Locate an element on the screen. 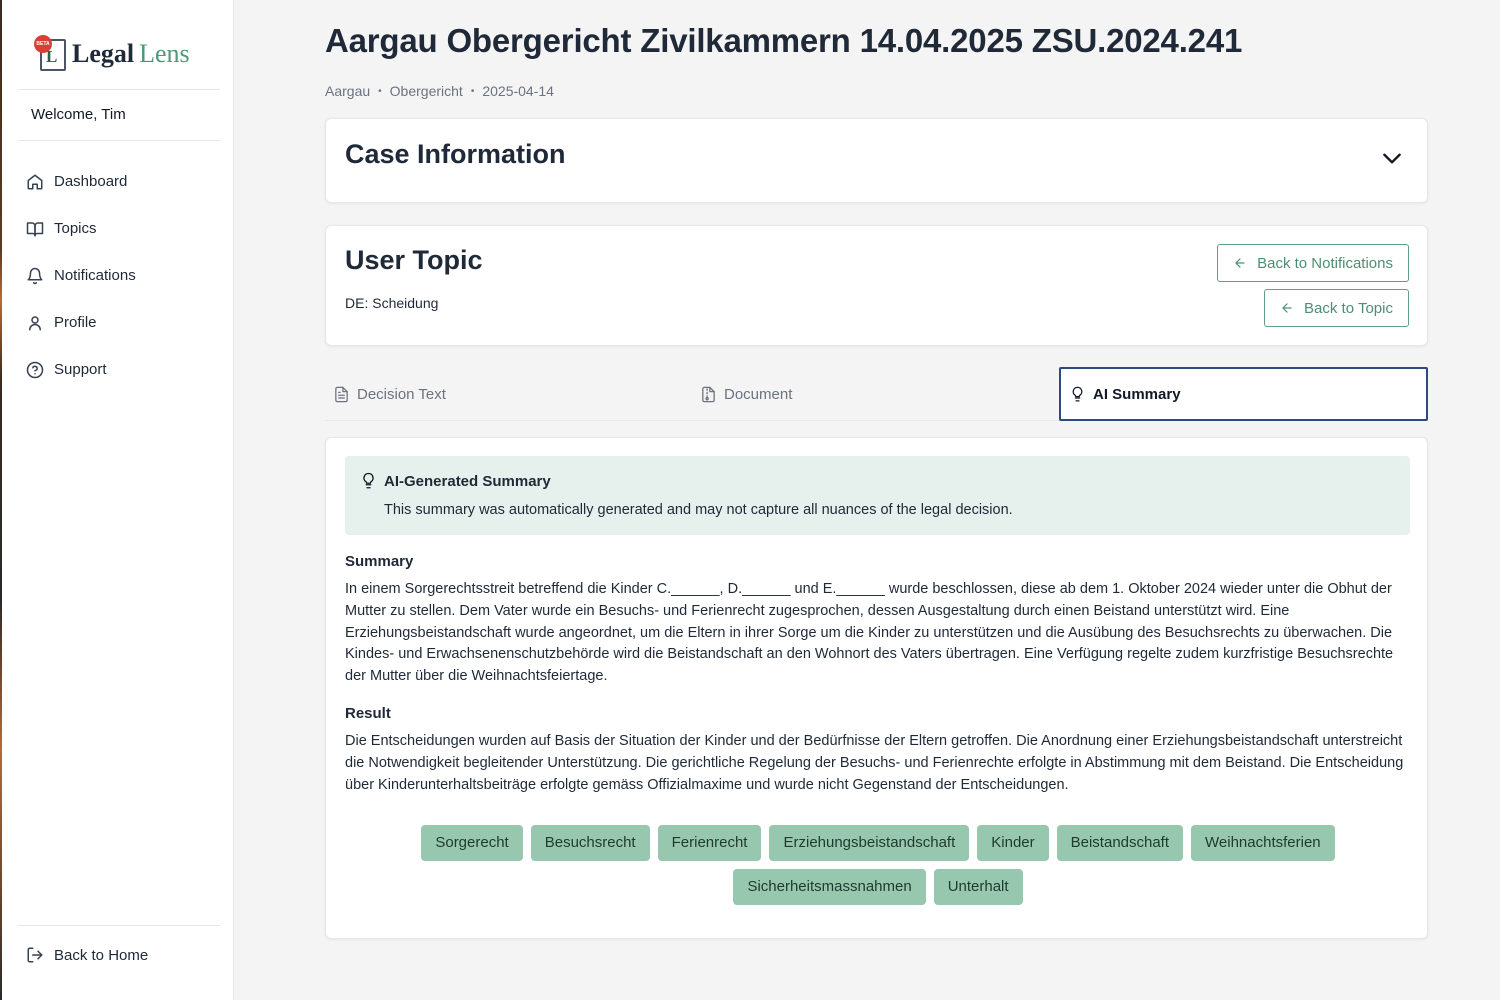 The width and height of the screenshot is (1500, 1000). file-text-icon is located at coordinates (341, 394).